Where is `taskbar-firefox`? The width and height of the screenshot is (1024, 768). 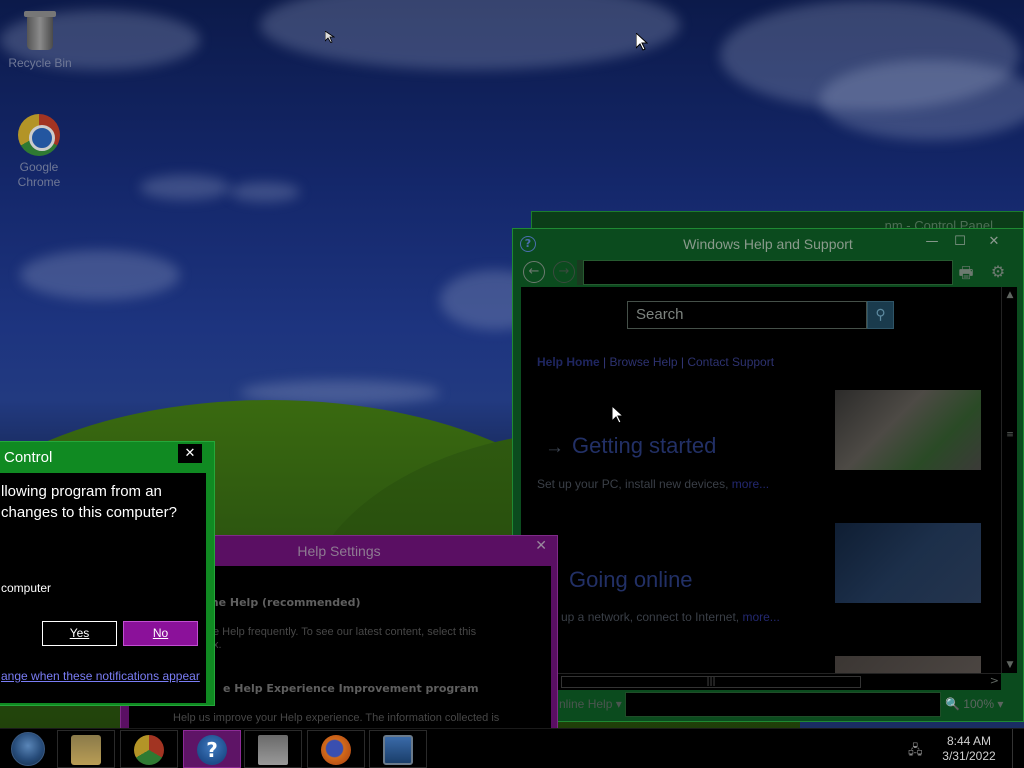
taskbar-firefox is located at coordinates (336, 749).